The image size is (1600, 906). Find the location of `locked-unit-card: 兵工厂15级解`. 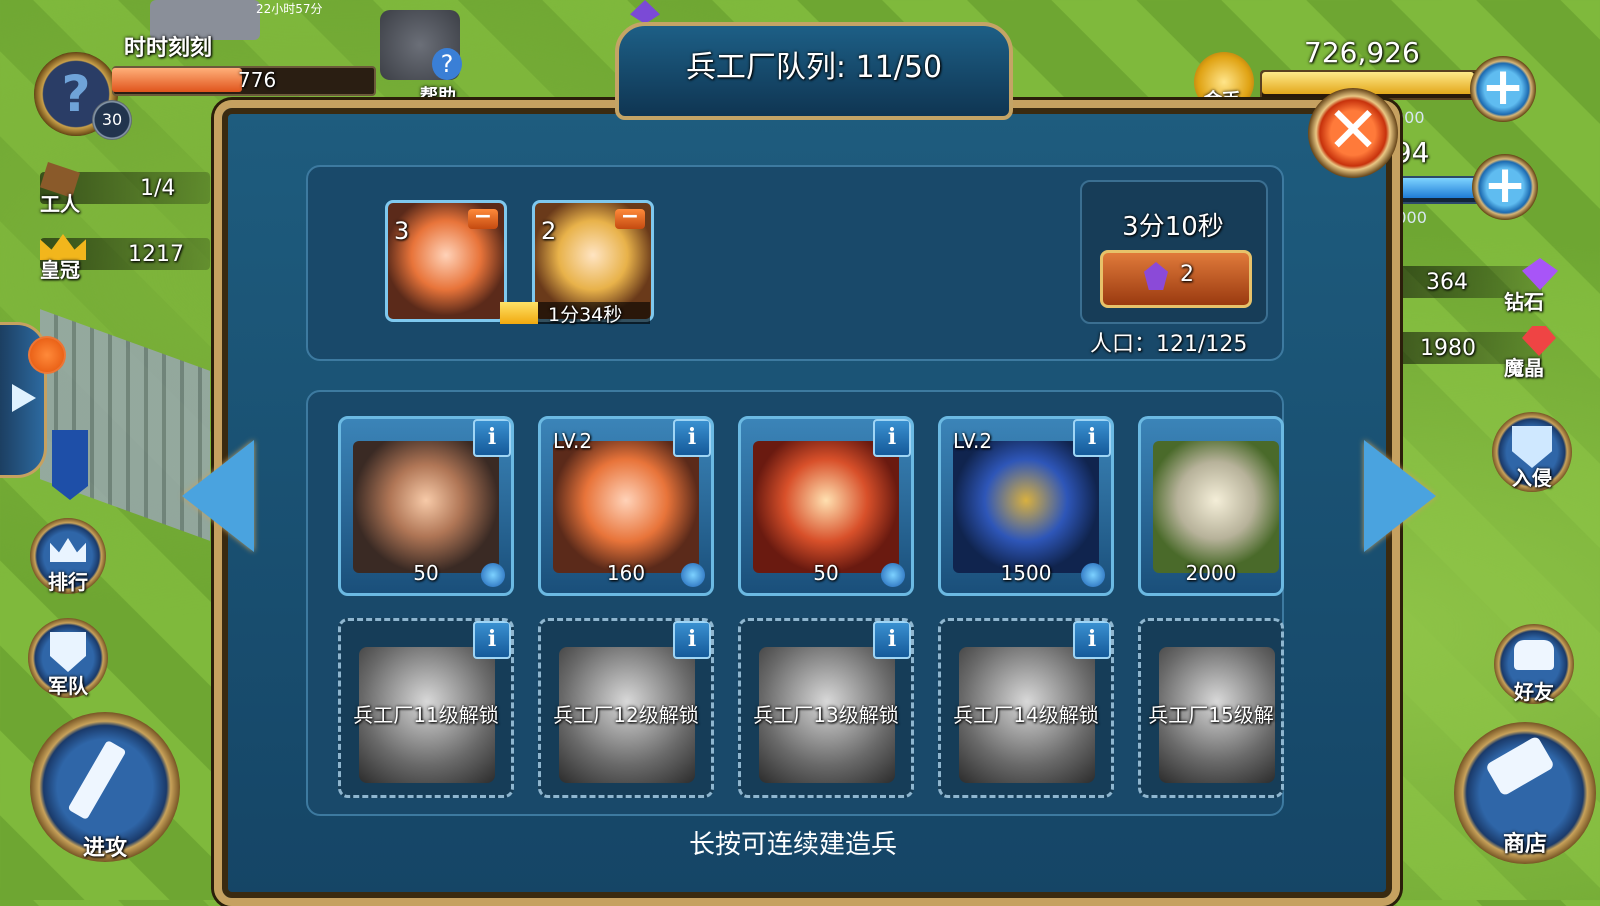

locked-unit-card: 兵工厂15级解 is located at coordinates (1211, 708).